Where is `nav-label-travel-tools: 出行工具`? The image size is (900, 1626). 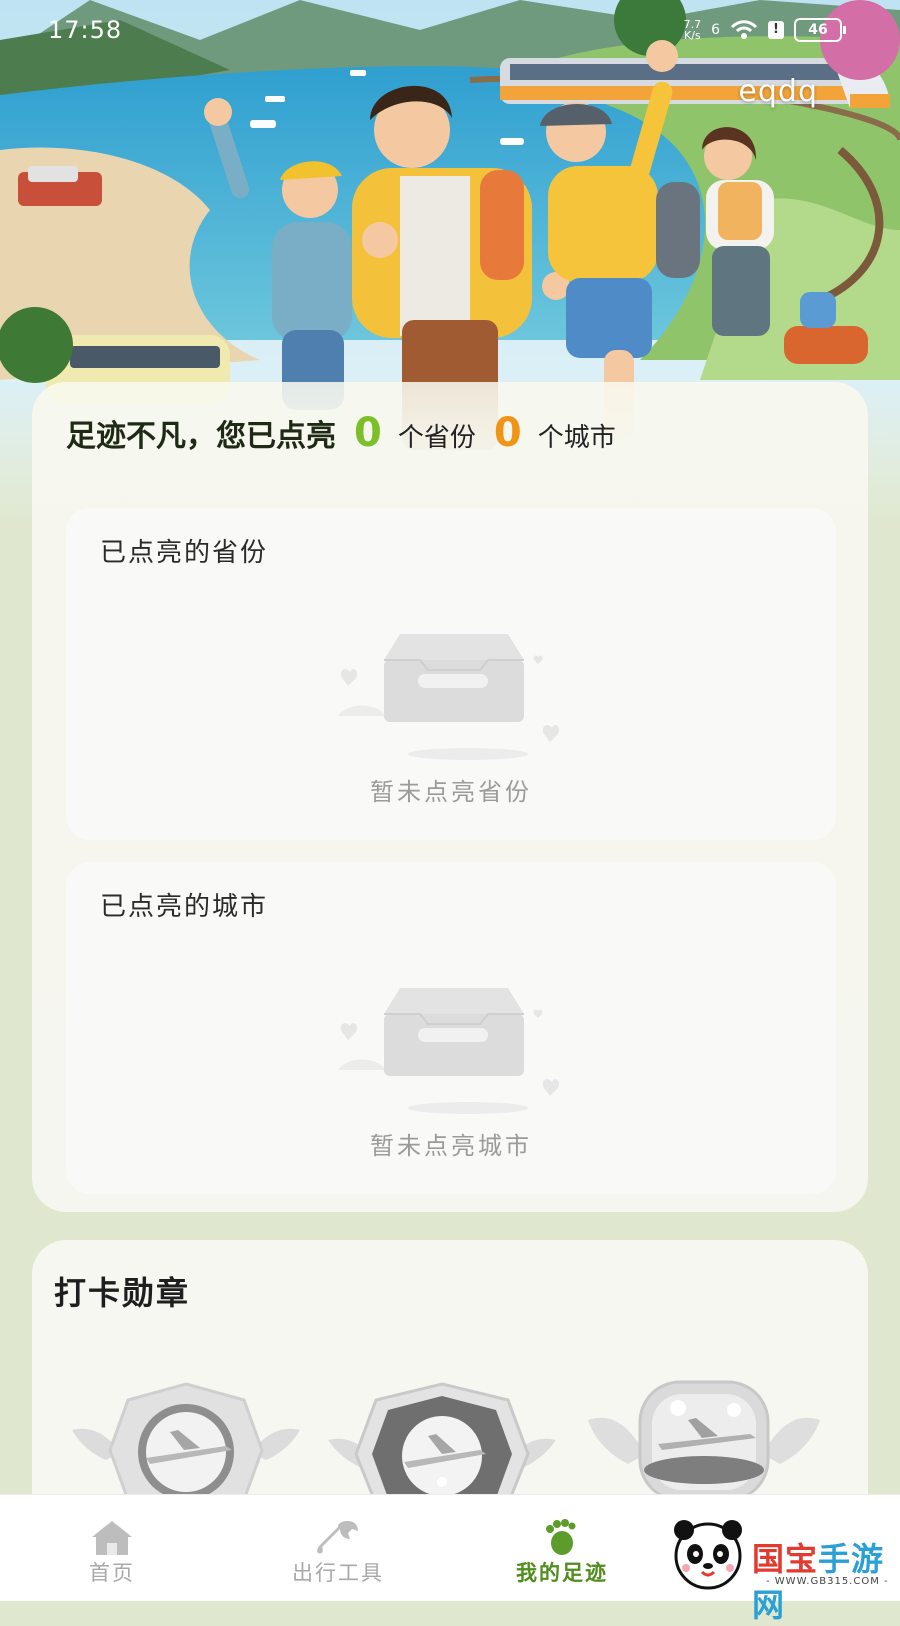
nav-label-travel-tools: 出行工具 is located at coordinates (338, 1573).